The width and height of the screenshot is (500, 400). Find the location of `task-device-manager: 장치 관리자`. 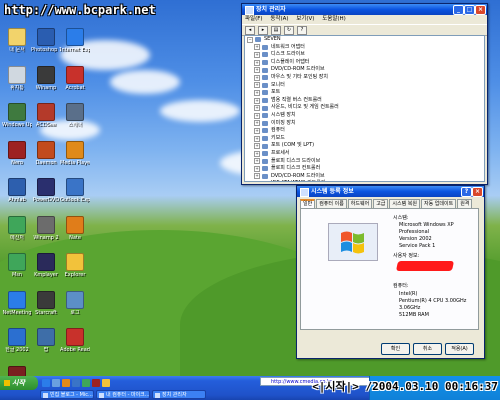

task-device-manager: 장치 관리자 is located at coordinates (179, 394).